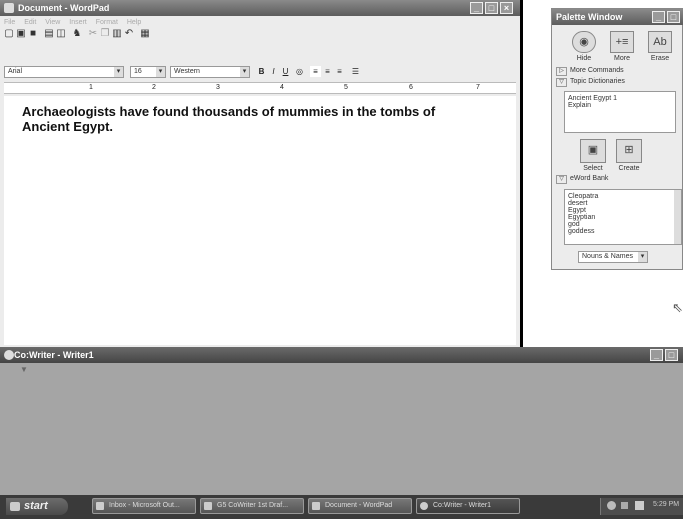  I want to click on start-label: start, so click(36, 506).